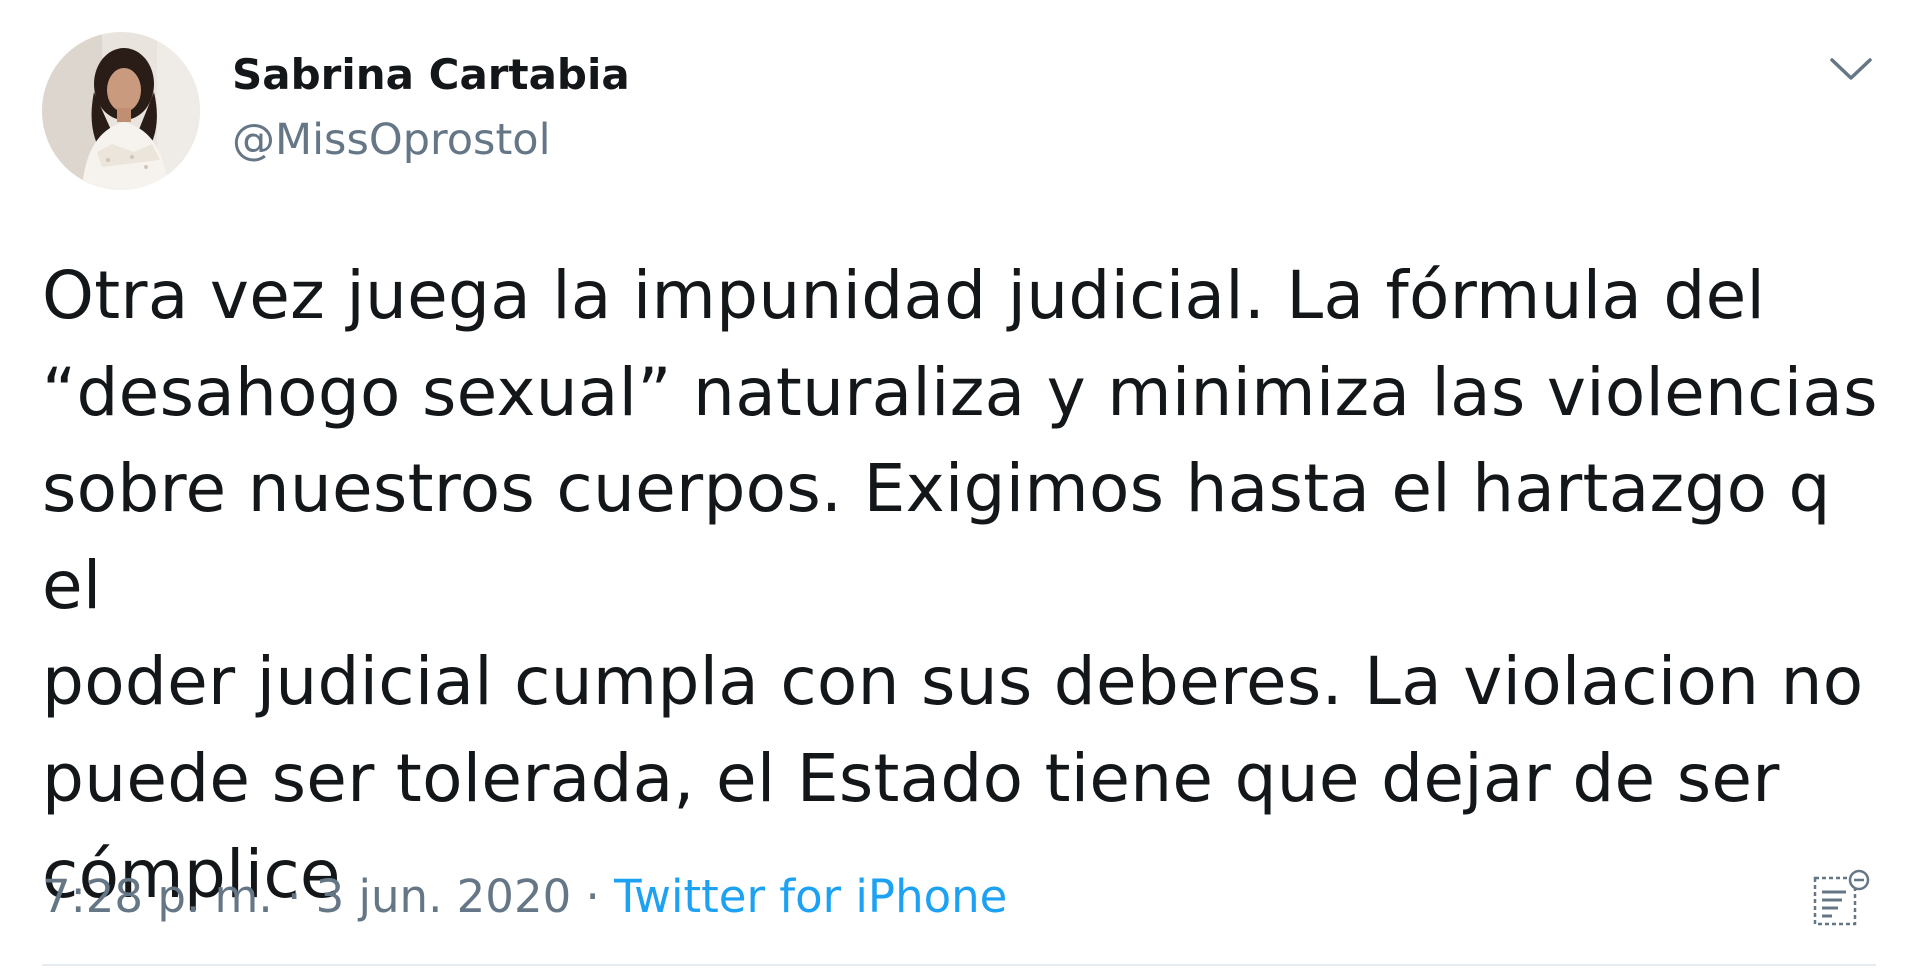 The height and width of the screenshot is (977, 1920). What do you see at coordinates (391, 140) in the screenshot?
I see `user-handle: @MissOprostol` at bounding box center [391, 140].